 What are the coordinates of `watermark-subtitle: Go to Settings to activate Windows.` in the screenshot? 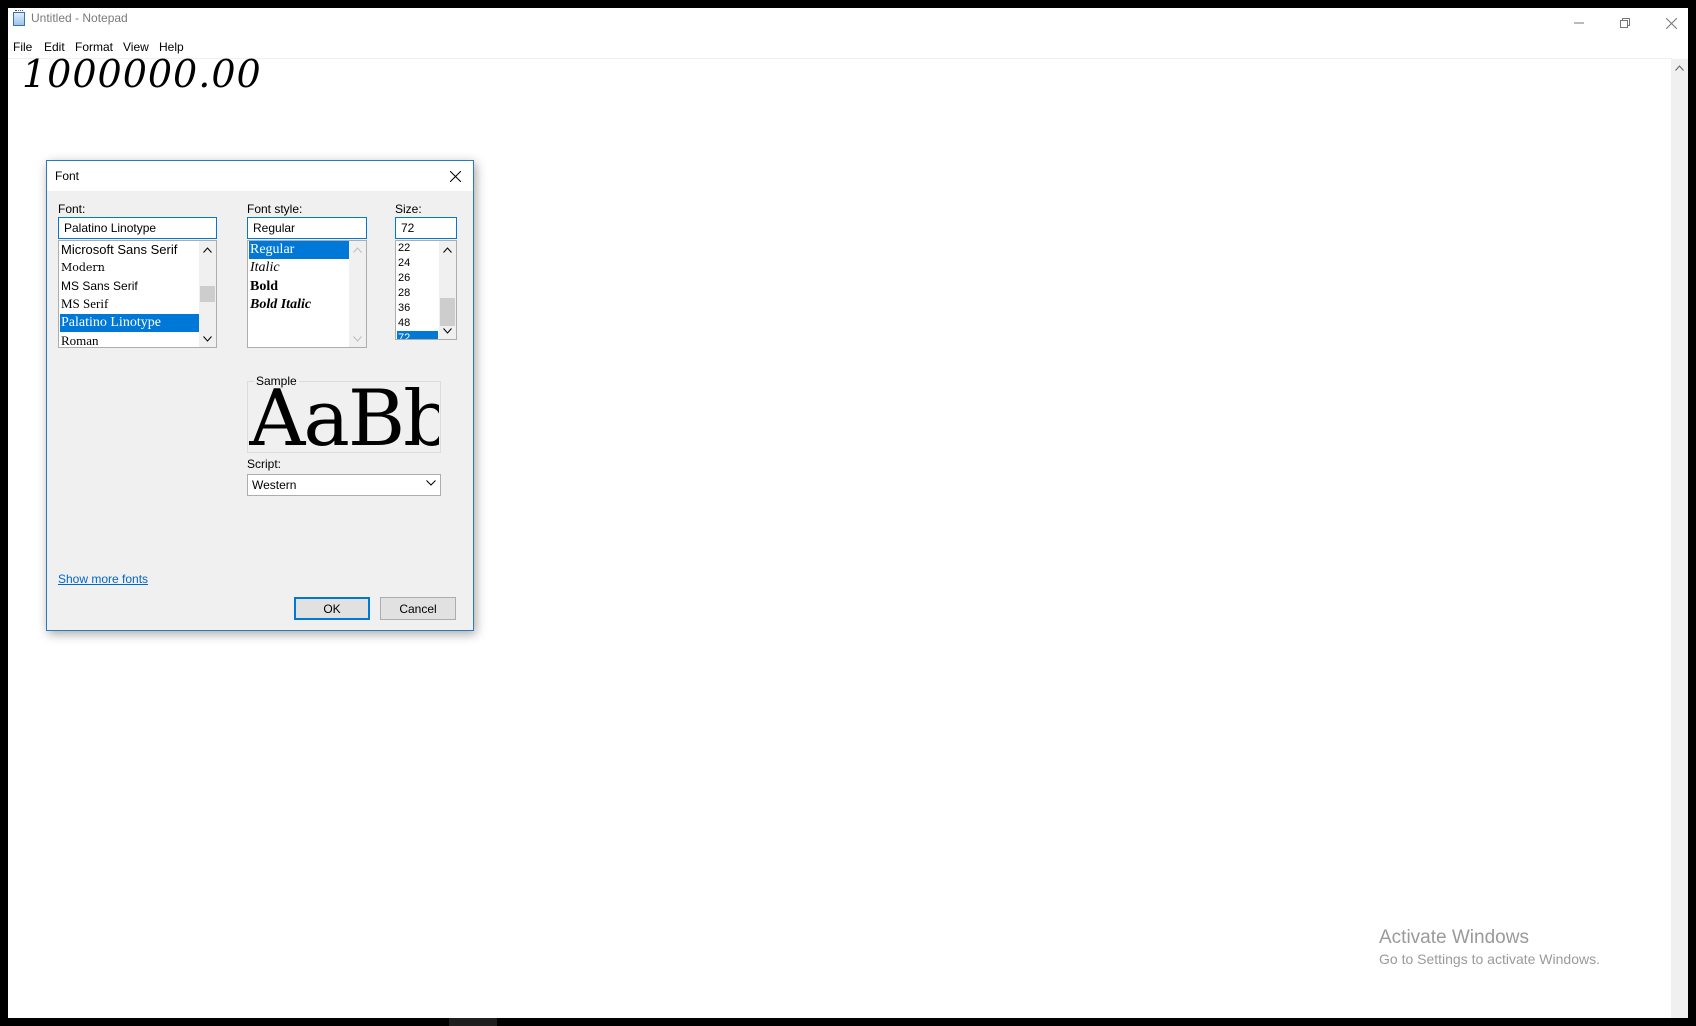 It's located at (1489, 959).